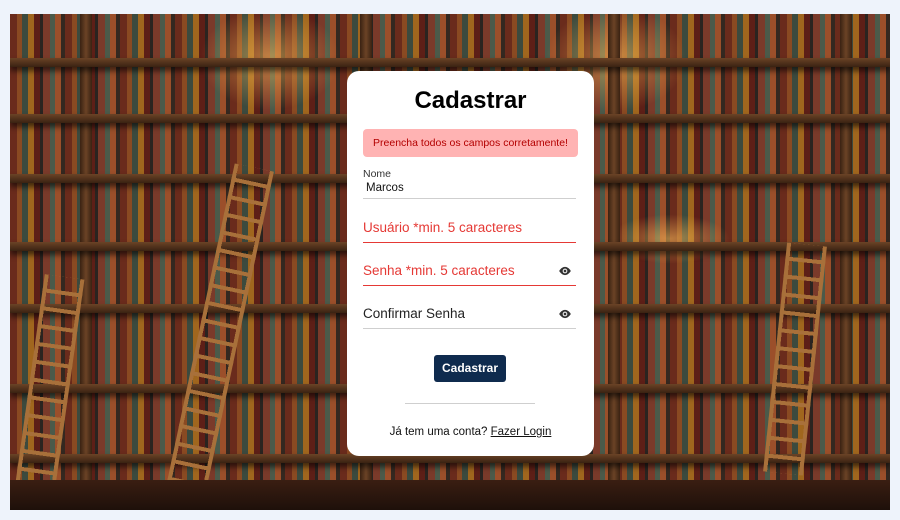 This screenshot has width=900, height=520. I want to click on name-value: Marcos, so click(469, 188).